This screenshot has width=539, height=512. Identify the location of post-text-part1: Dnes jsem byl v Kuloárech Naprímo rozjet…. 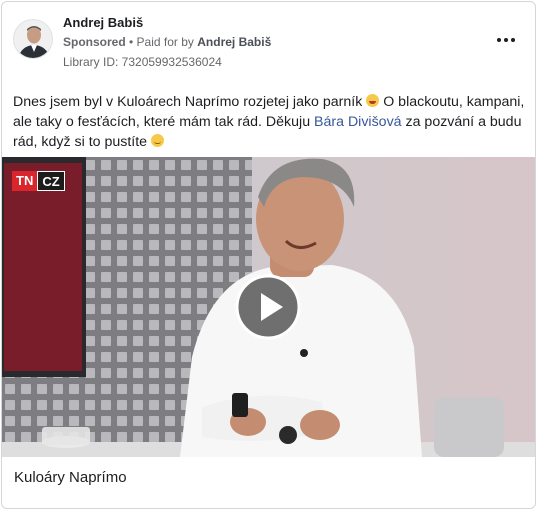
(190, 102).